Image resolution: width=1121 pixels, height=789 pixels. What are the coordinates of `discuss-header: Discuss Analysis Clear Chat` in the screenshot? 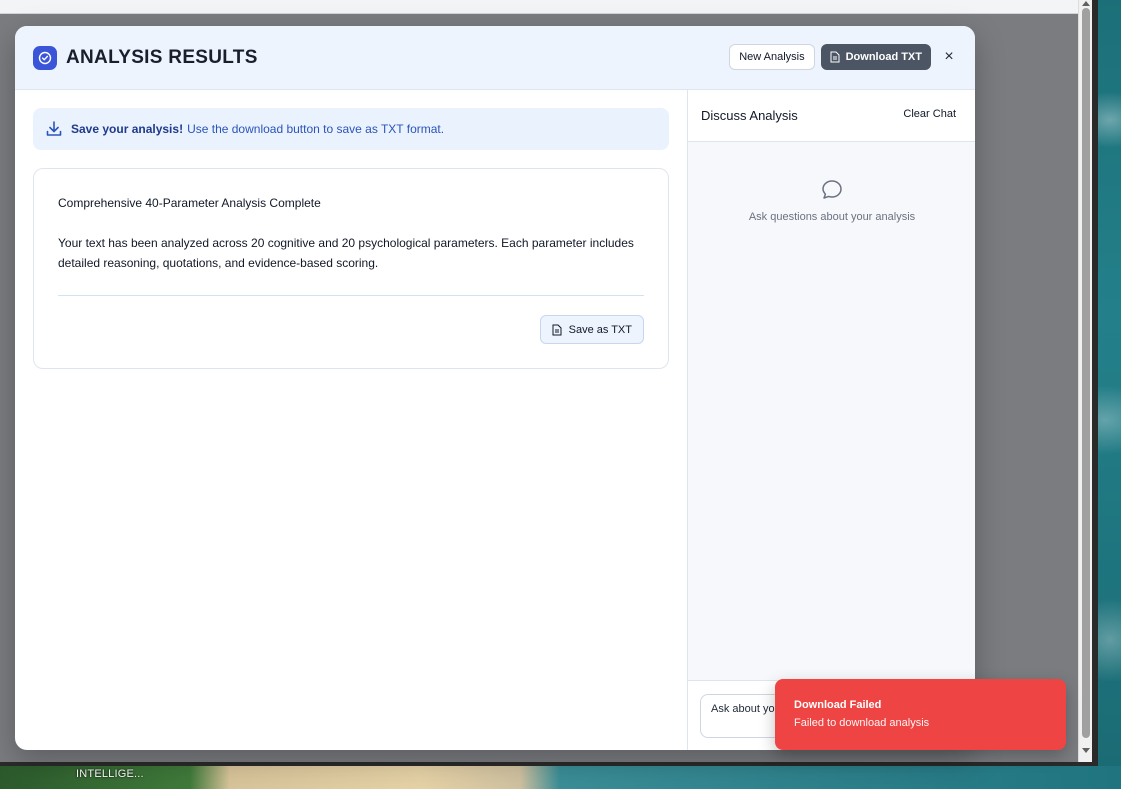 It's located at (831, 116).